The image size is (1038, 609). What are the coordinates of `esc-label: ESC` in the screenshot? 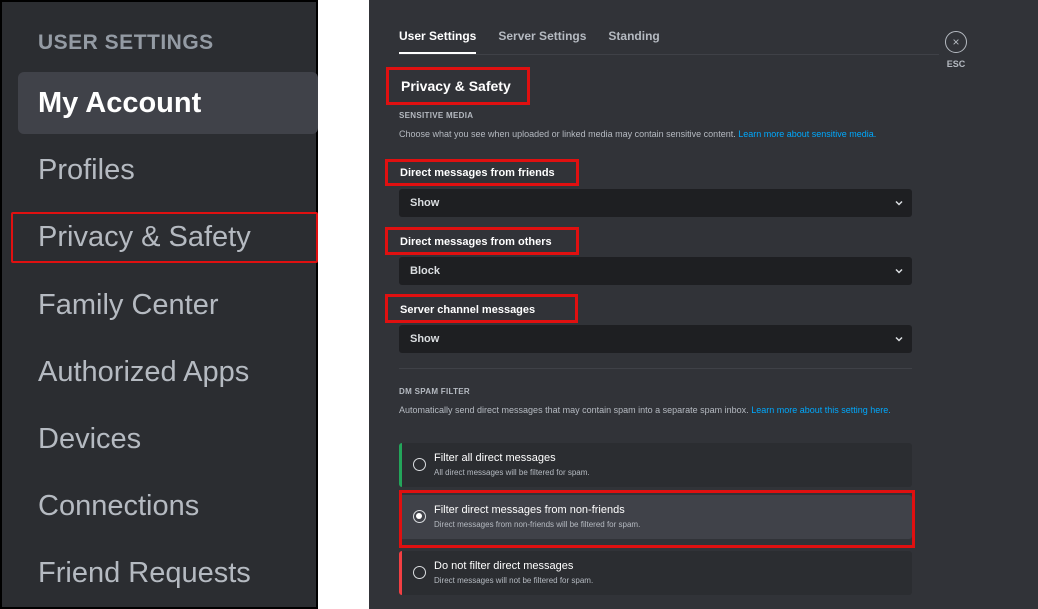 It's located at (956, 64).